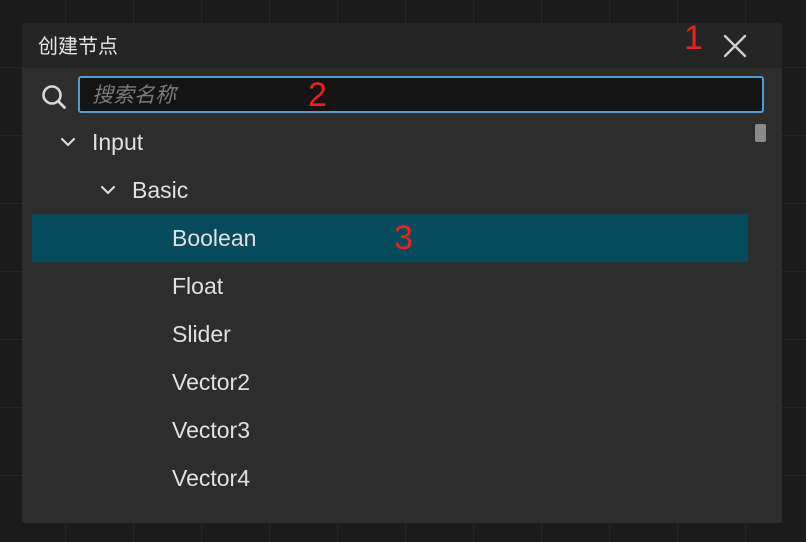  I want to click on annotation-marker-1: 1, so click(693, 38).